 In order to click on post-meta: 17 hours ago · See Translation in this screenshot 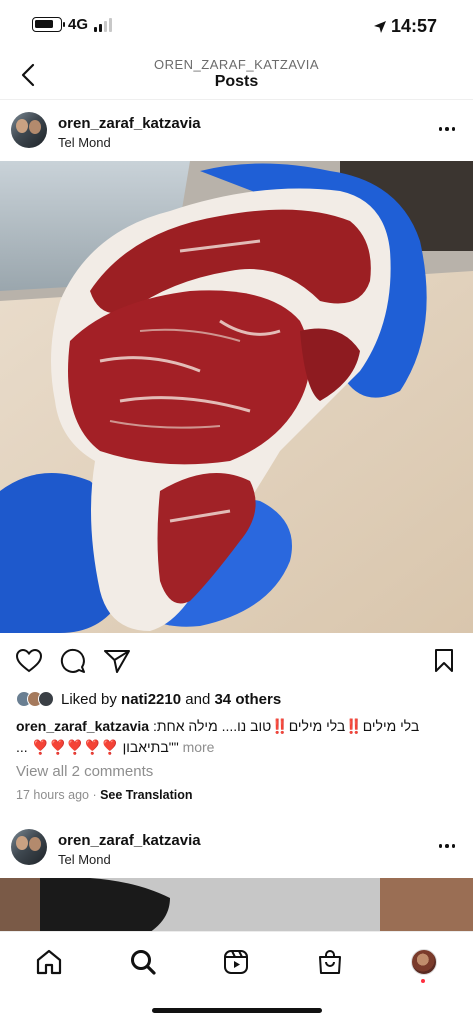, I will do `click(104, 795)`.